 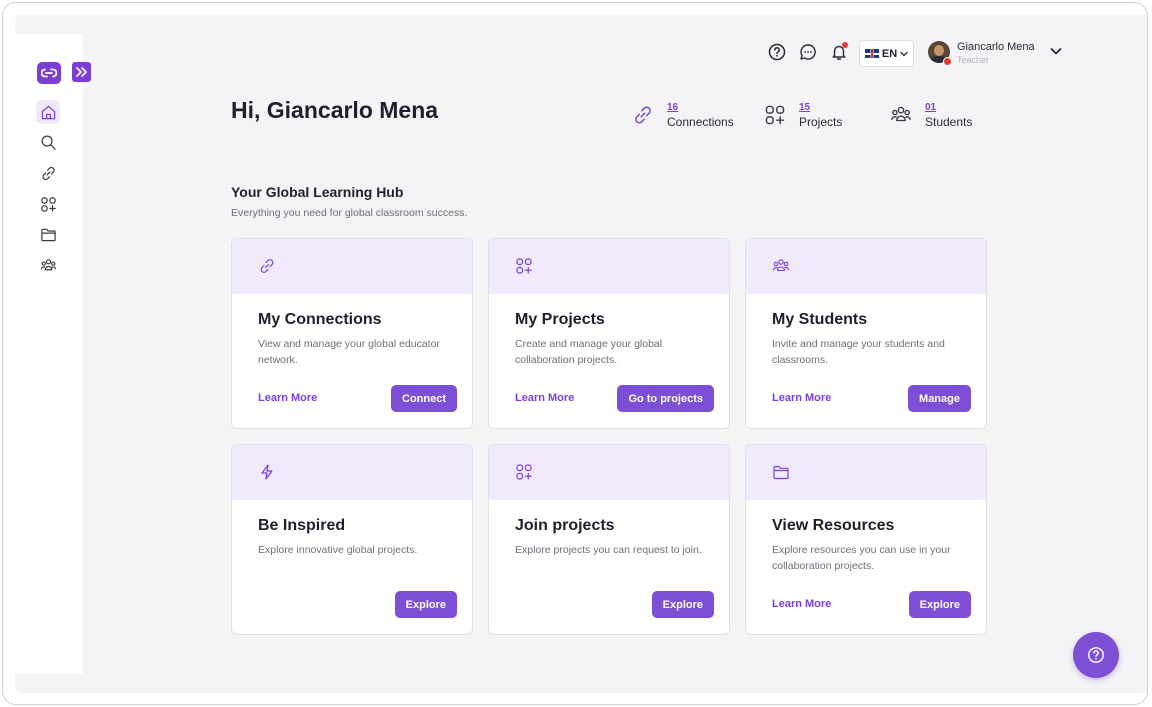 What do you see at coordinates (820, 319) in the screenshot?
I see `card-title: My Students` at bounding box center [820, 319].